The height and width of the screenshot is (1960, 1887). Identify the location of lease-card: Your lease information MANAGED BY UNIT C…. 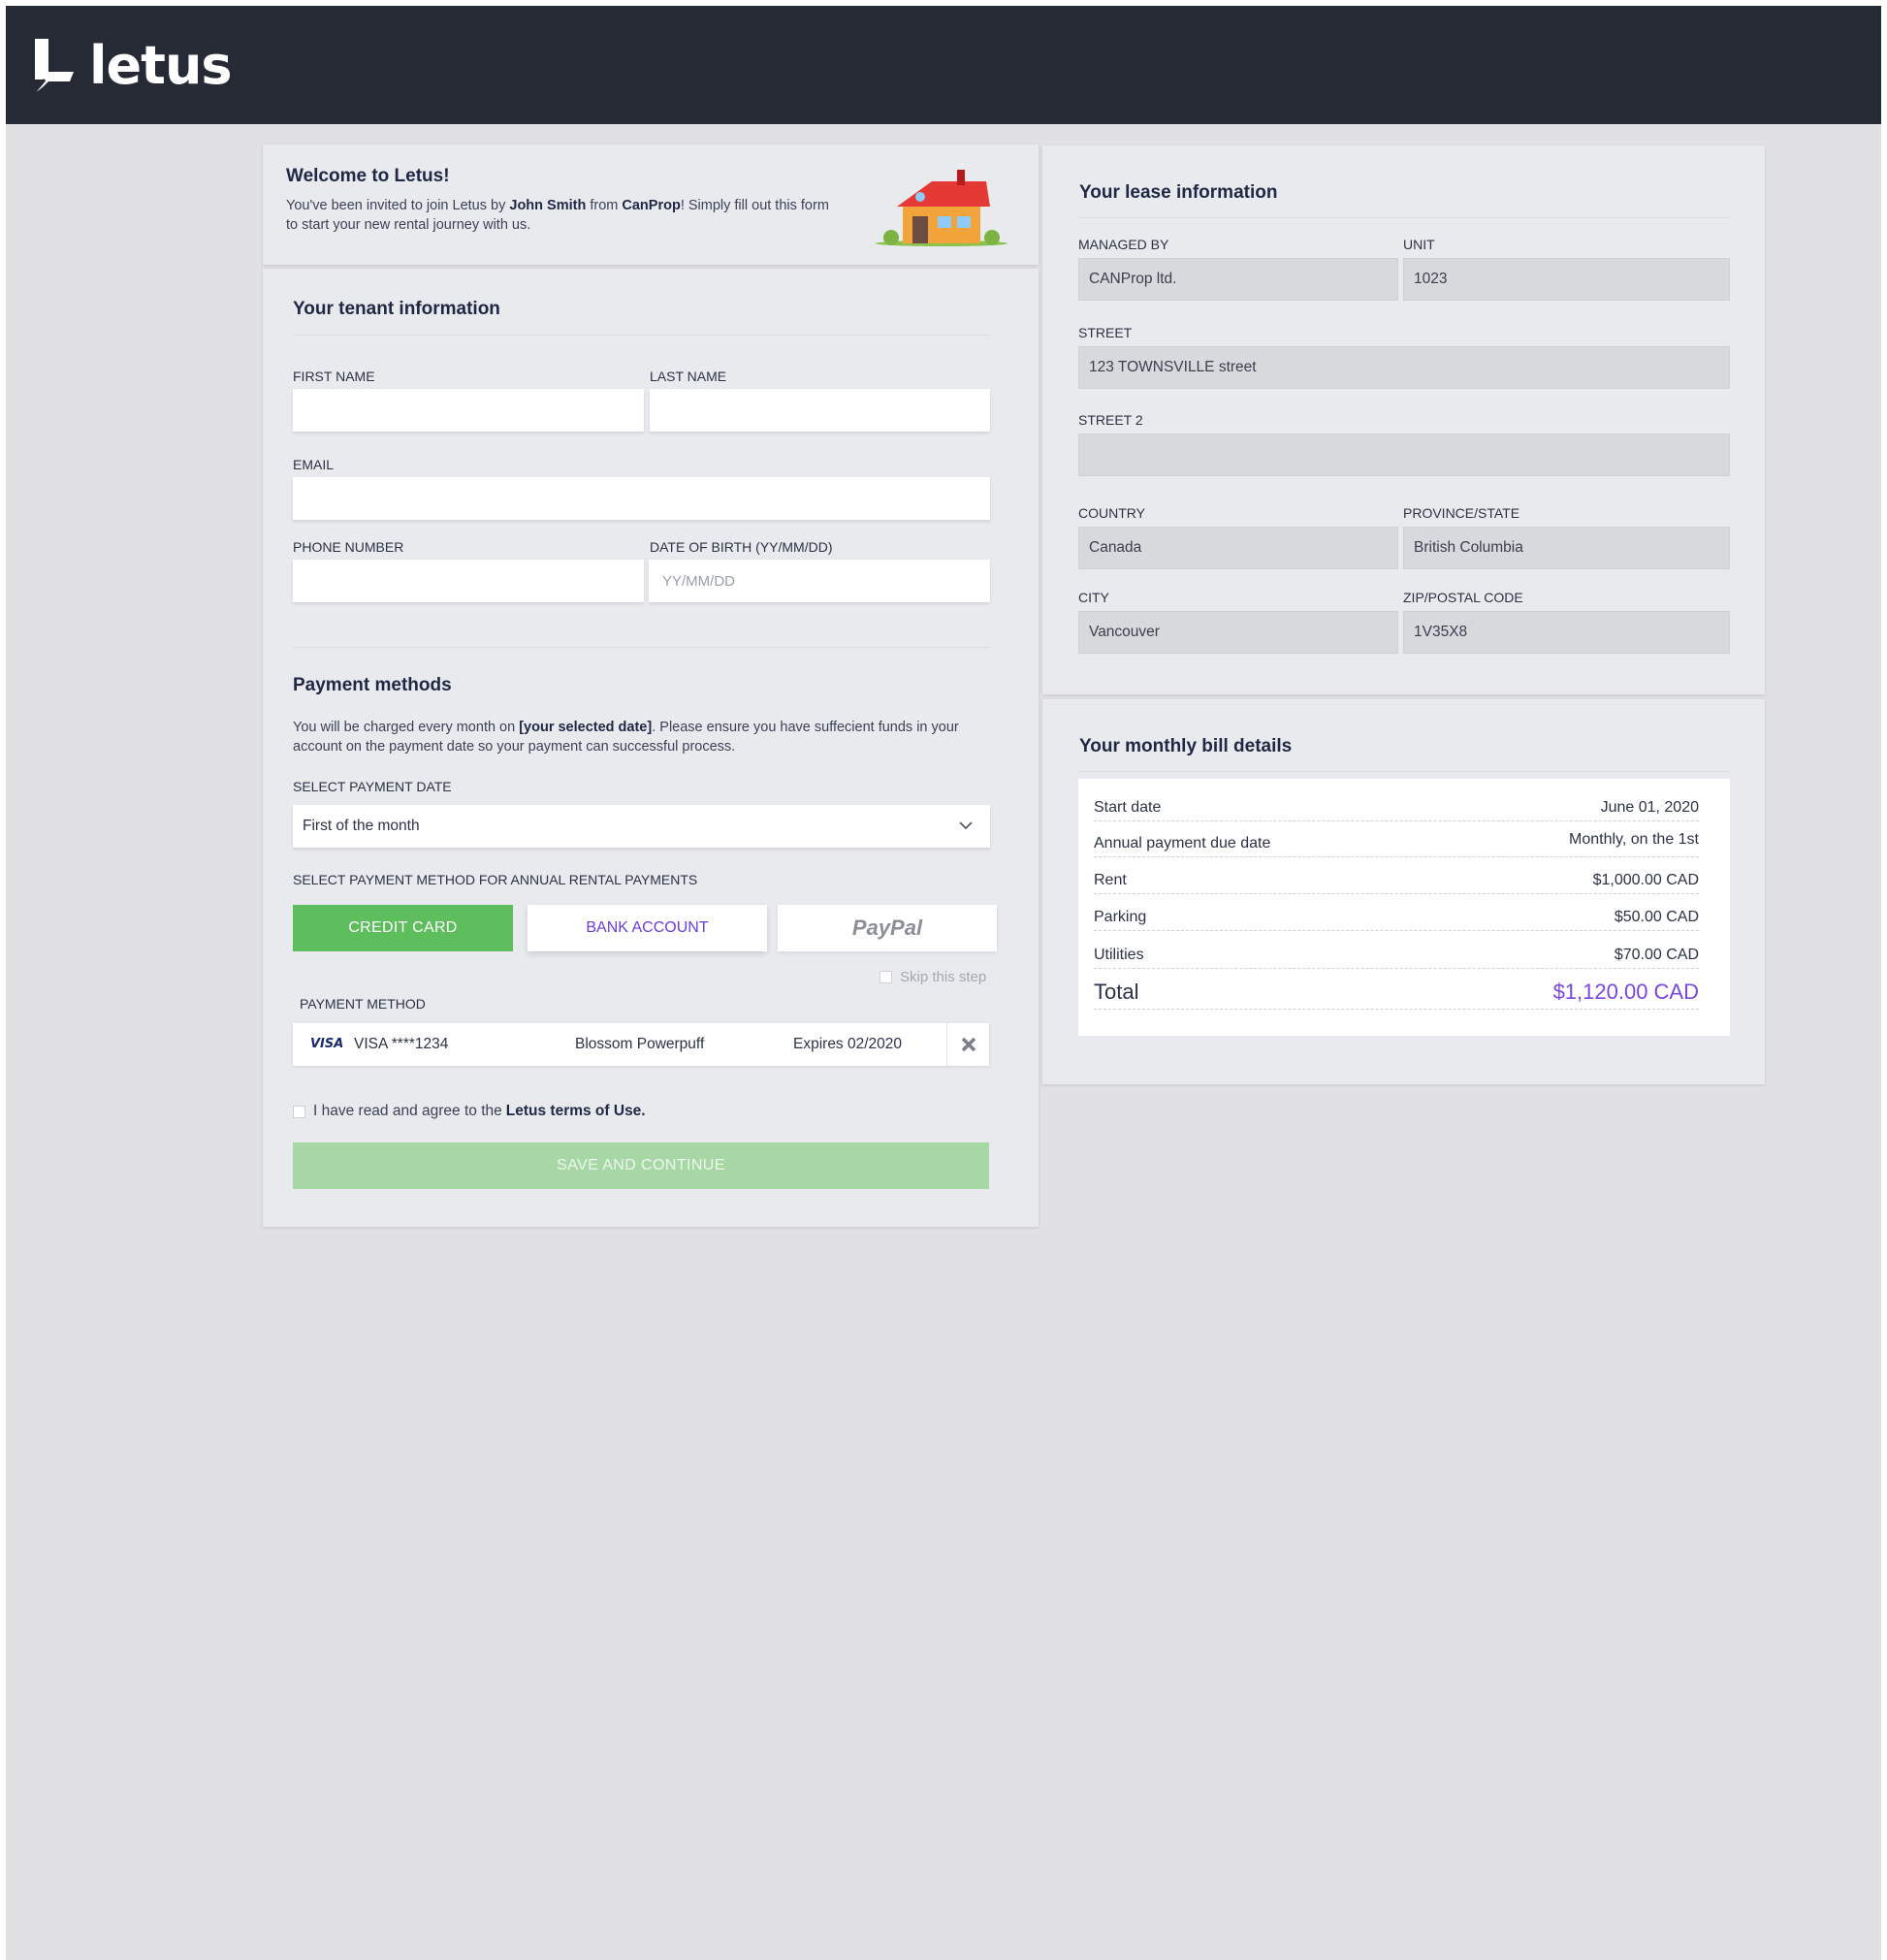
(1403, 419).